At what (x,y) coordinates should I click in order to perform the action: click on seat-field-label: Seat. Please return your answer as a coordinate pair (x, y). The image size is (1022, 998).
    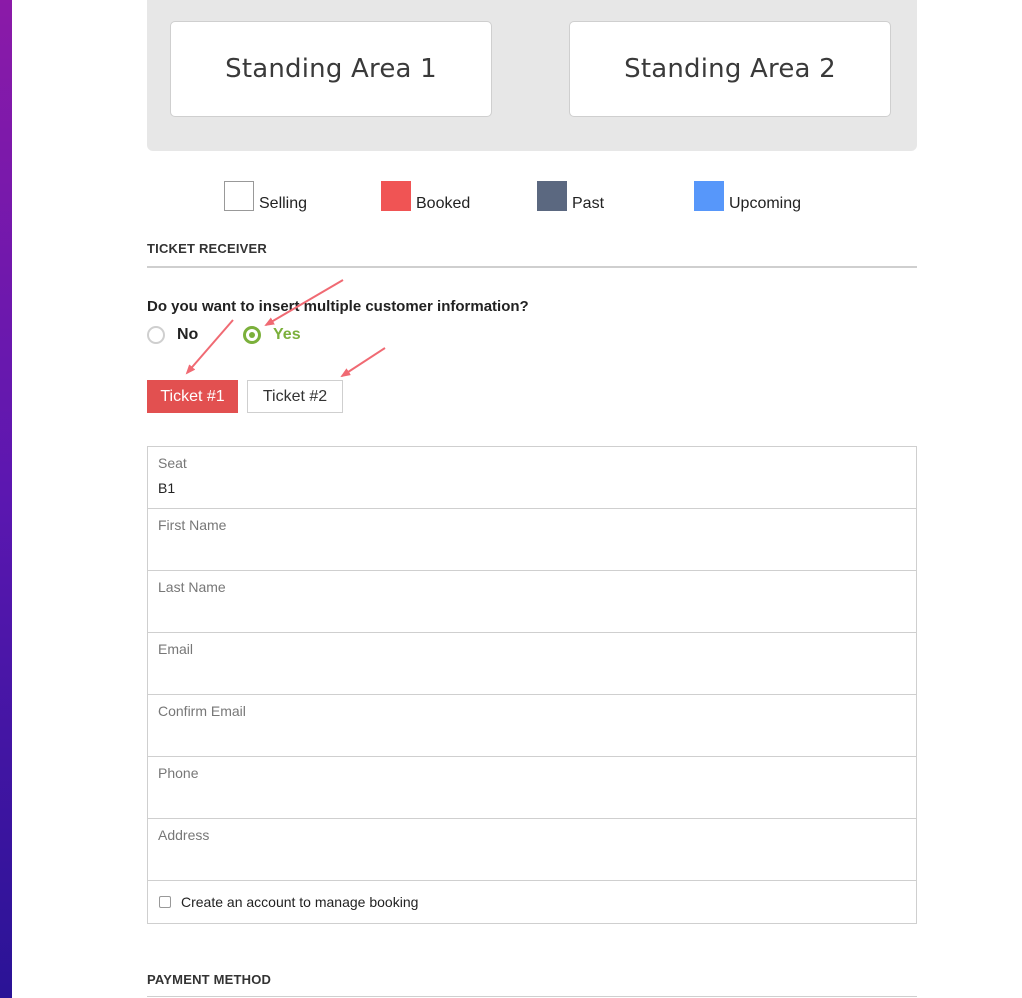
    Looking at the image, I should click on (172, 463).